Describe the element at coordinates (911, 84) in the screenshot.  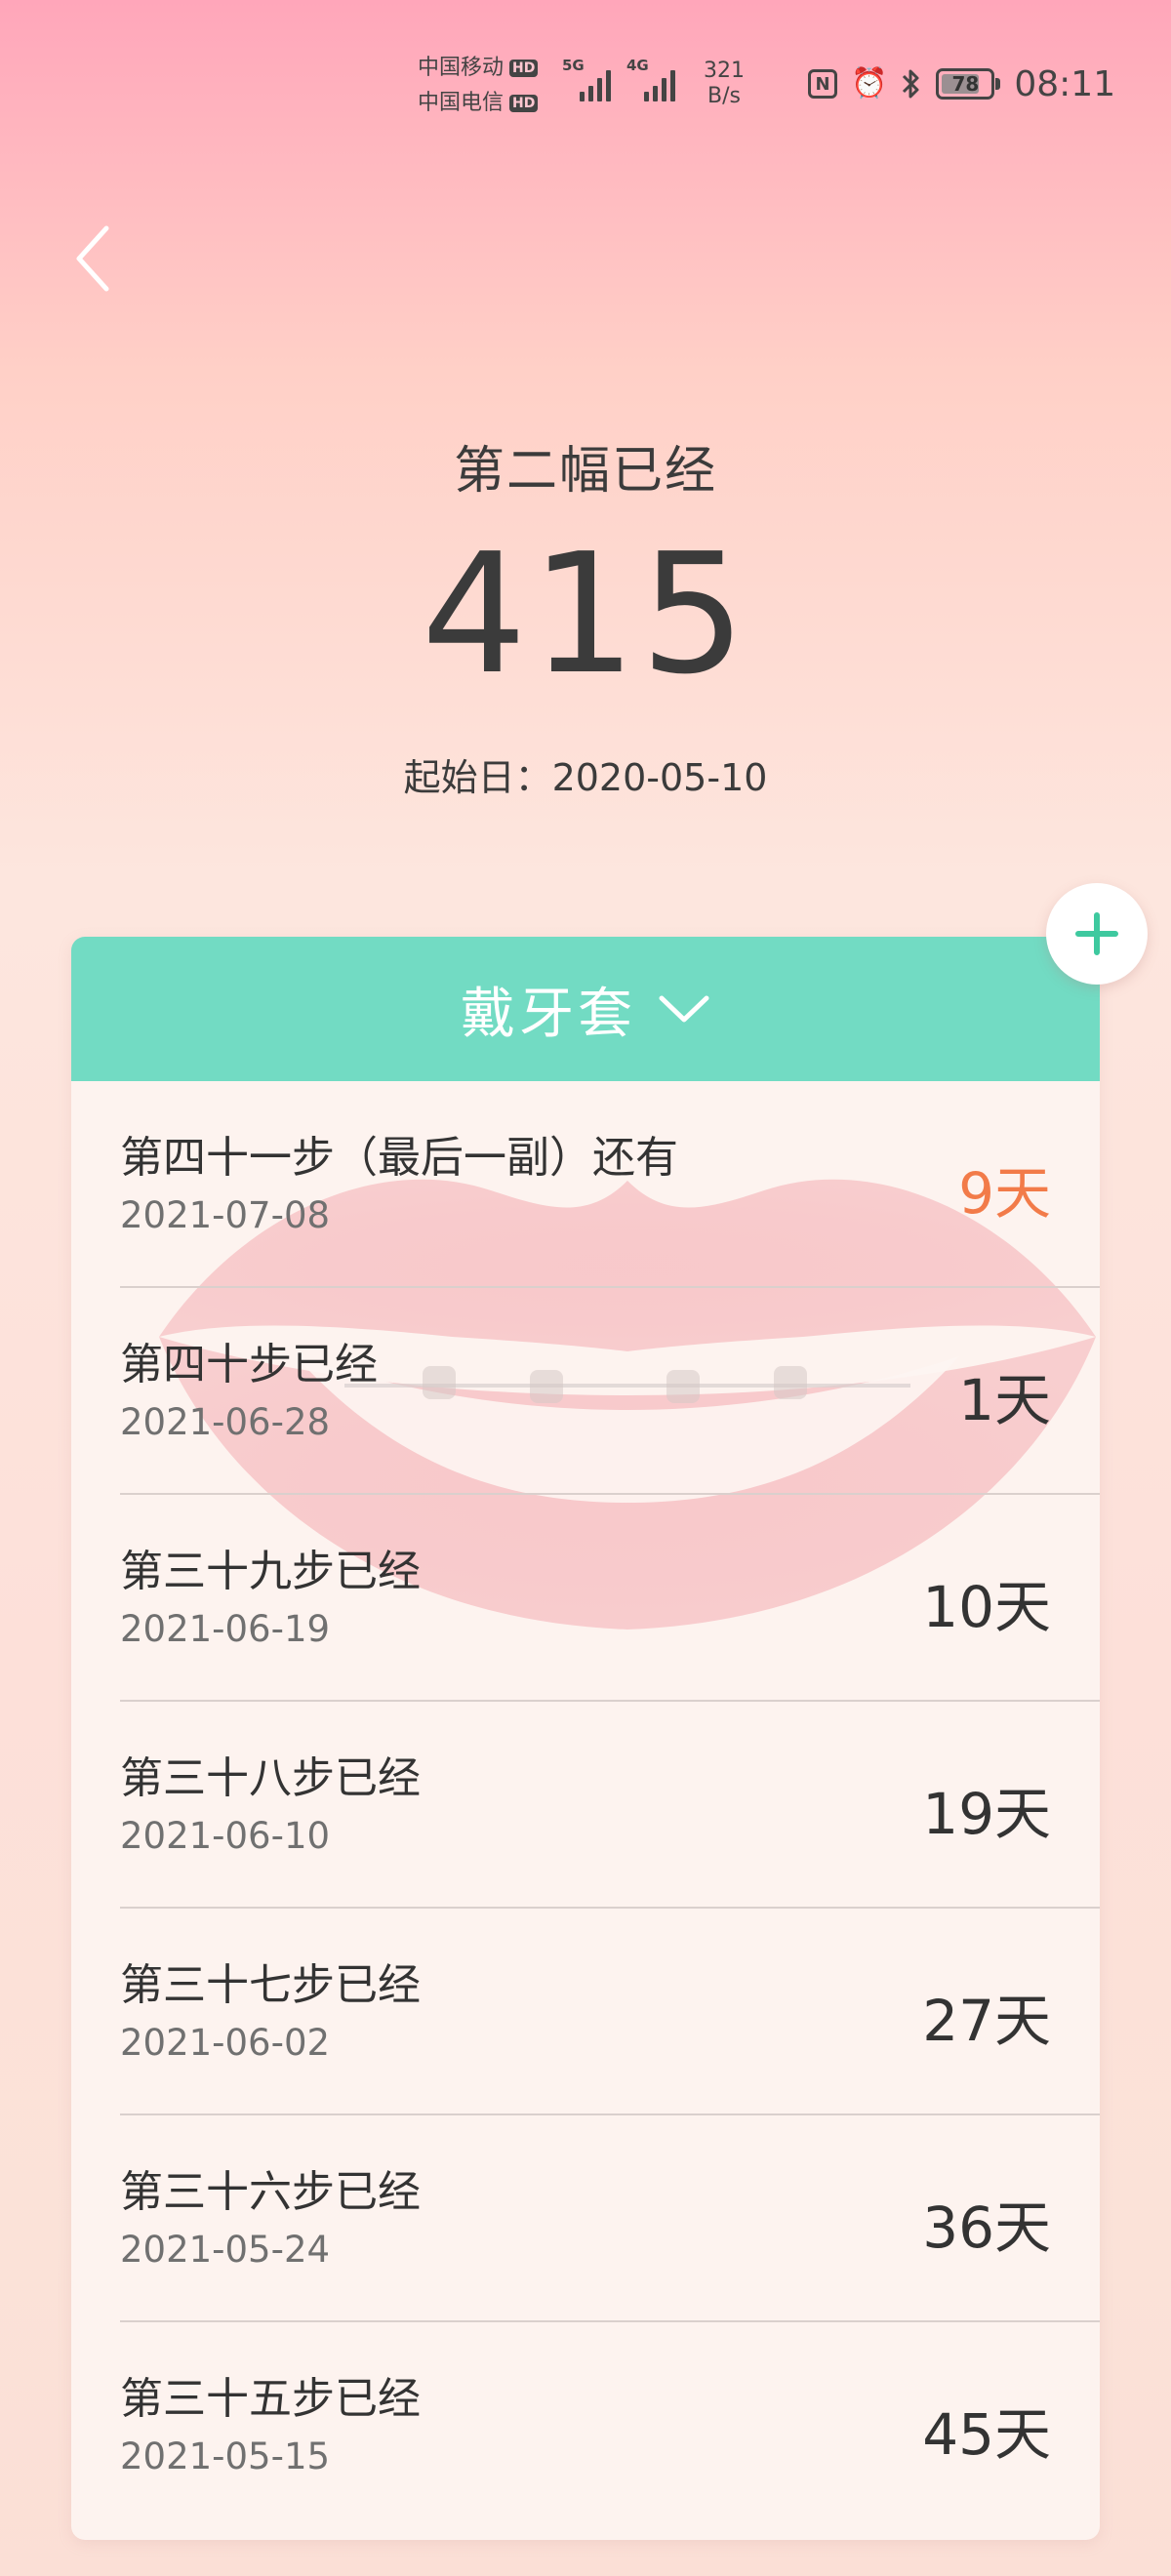
I see `bluetooth-icon` at that location.